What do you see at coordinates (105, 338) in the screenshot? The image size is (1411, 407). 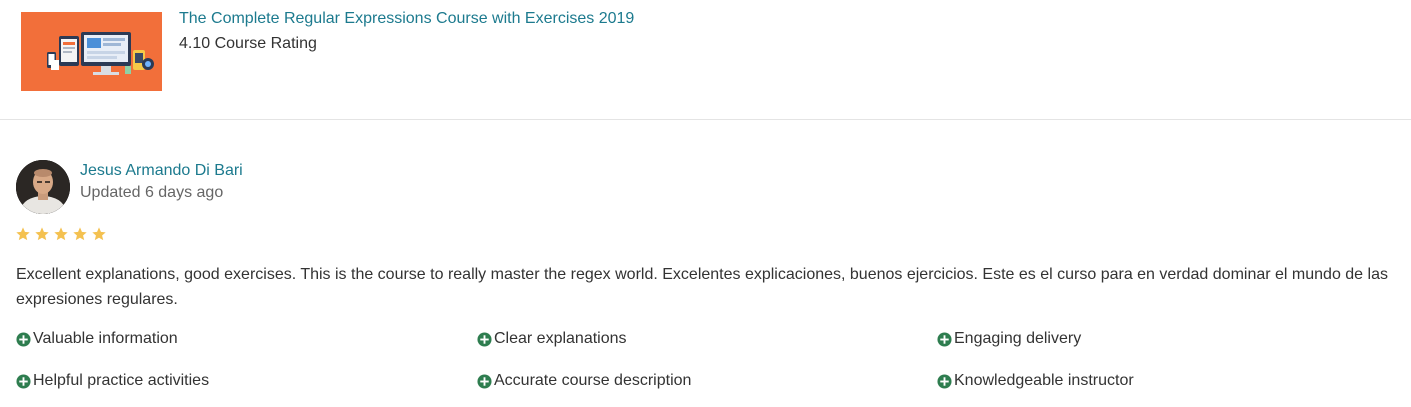 I see `review-tag-label: Valuable information` at bounding box center [105, 338].